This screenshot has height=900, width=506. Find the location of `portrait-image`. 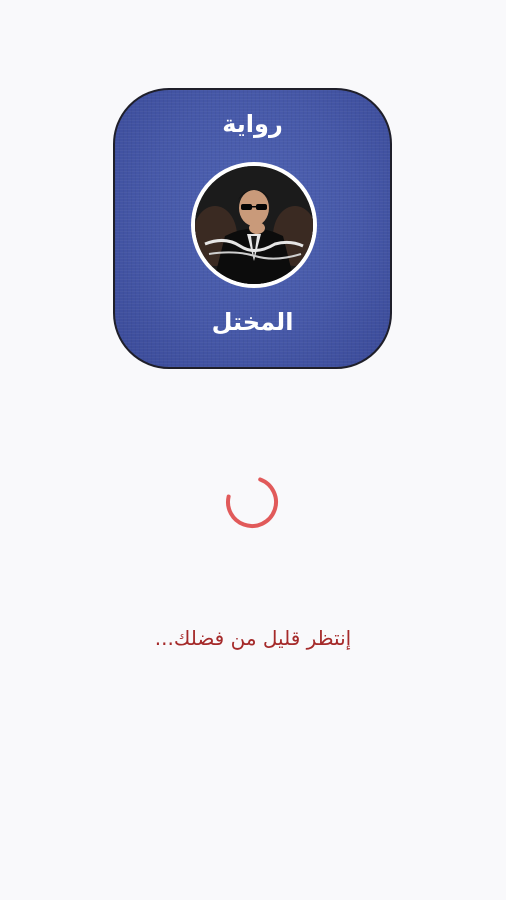

portrait-image is located at coordinates (254, 225).